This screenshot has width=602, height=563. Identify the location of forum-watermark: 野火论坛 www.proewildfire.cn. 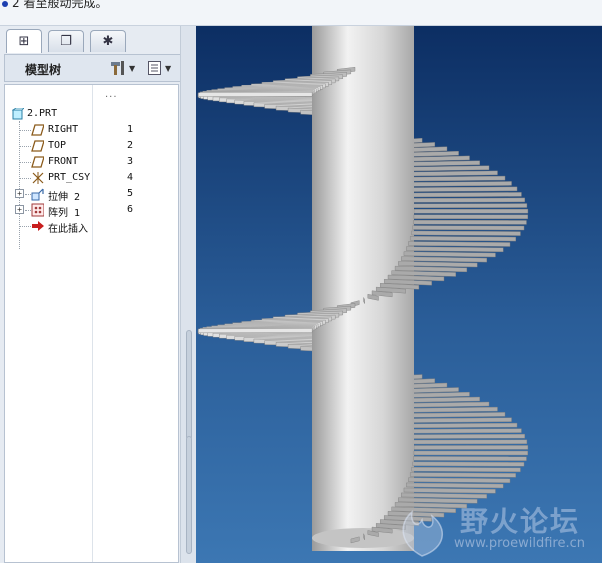
(497, 530).